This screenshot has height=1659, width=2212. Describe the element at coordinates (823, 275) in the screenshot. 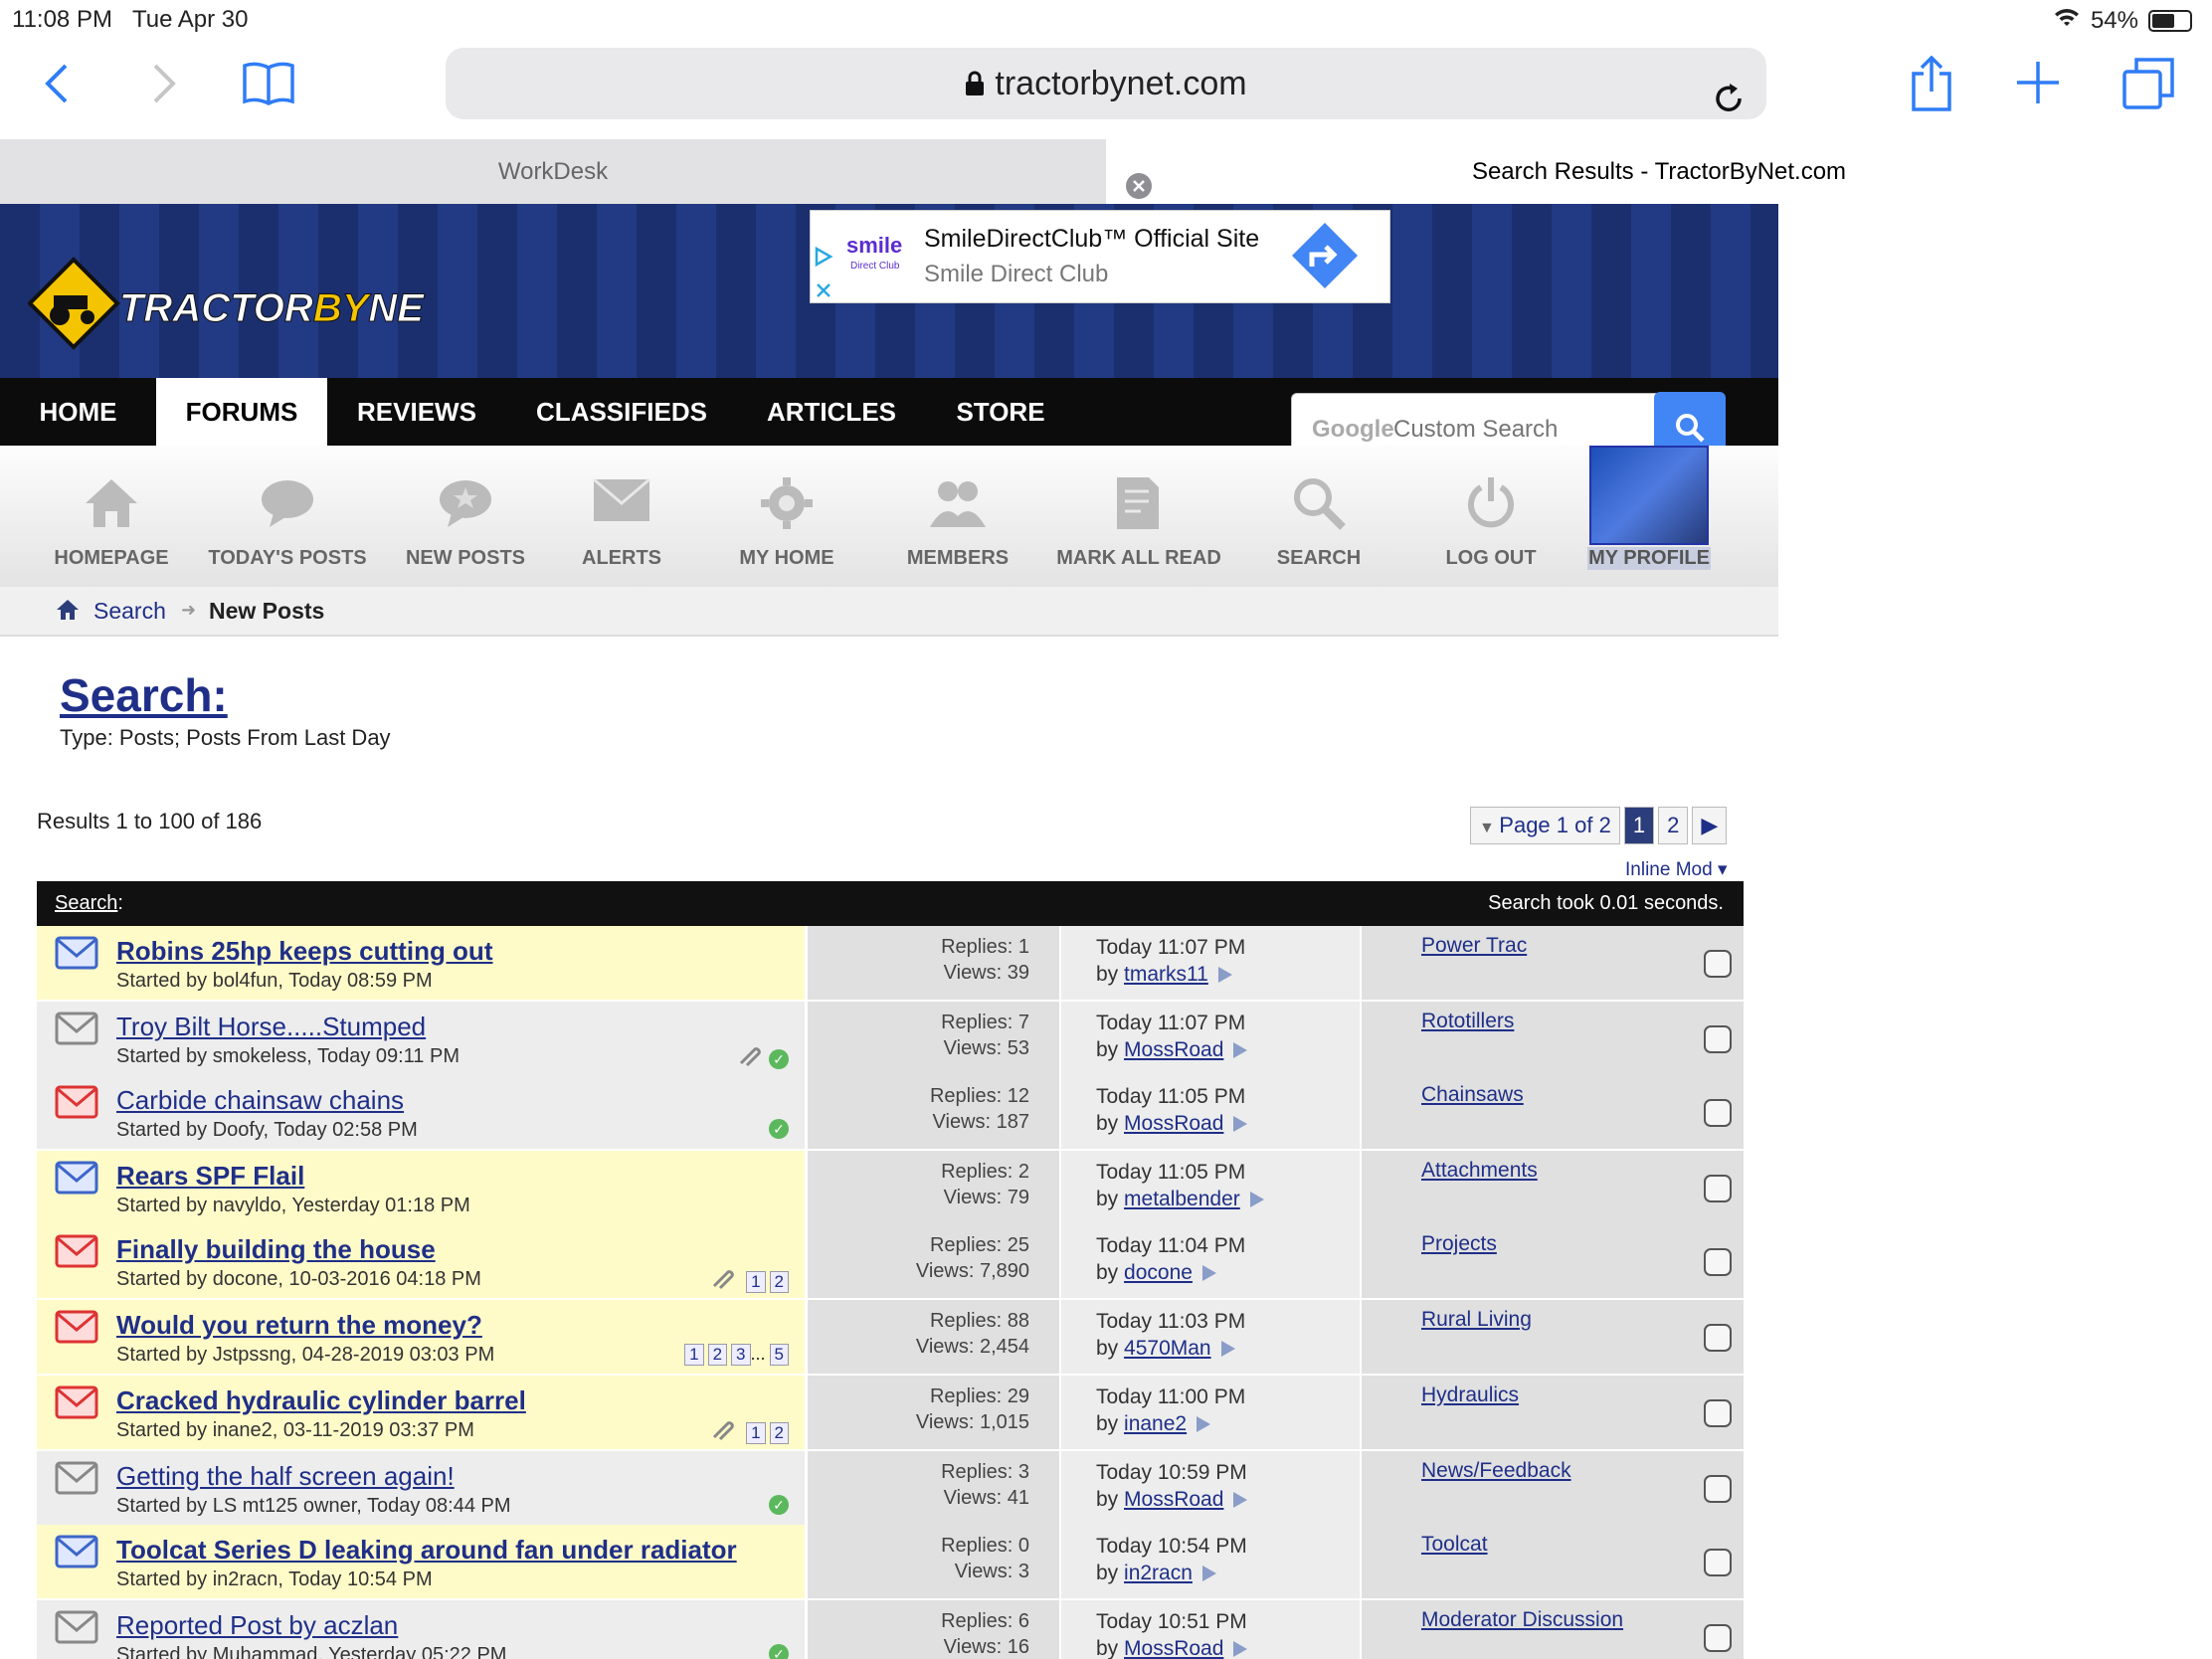

I see `ad-choices-icon` at that location.